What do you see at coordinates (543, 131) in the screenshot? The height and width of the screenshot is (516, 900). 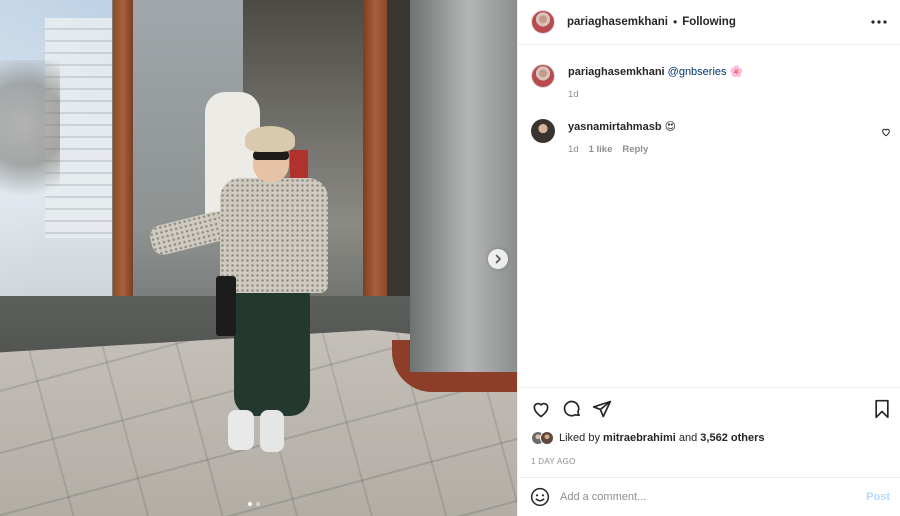 I see `commenter-avatar` at bounding box center [543, 131].